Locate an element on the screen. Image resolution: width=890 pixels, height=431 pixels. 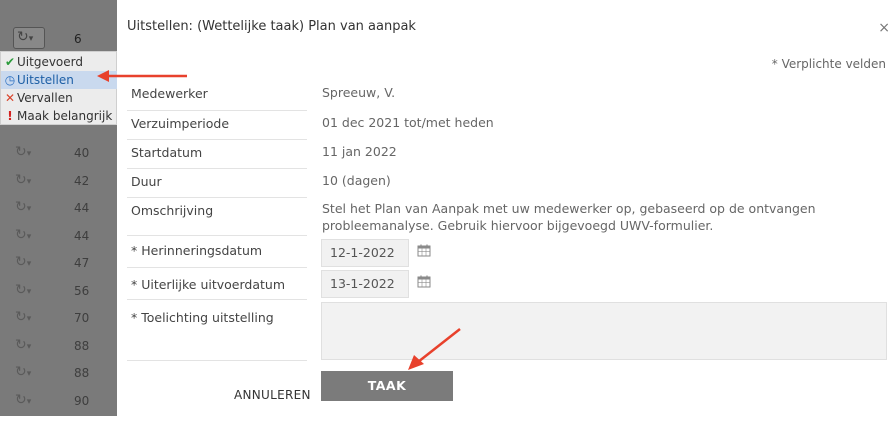
startdatum-label: Startdatum is located at coordinates (167, 152).